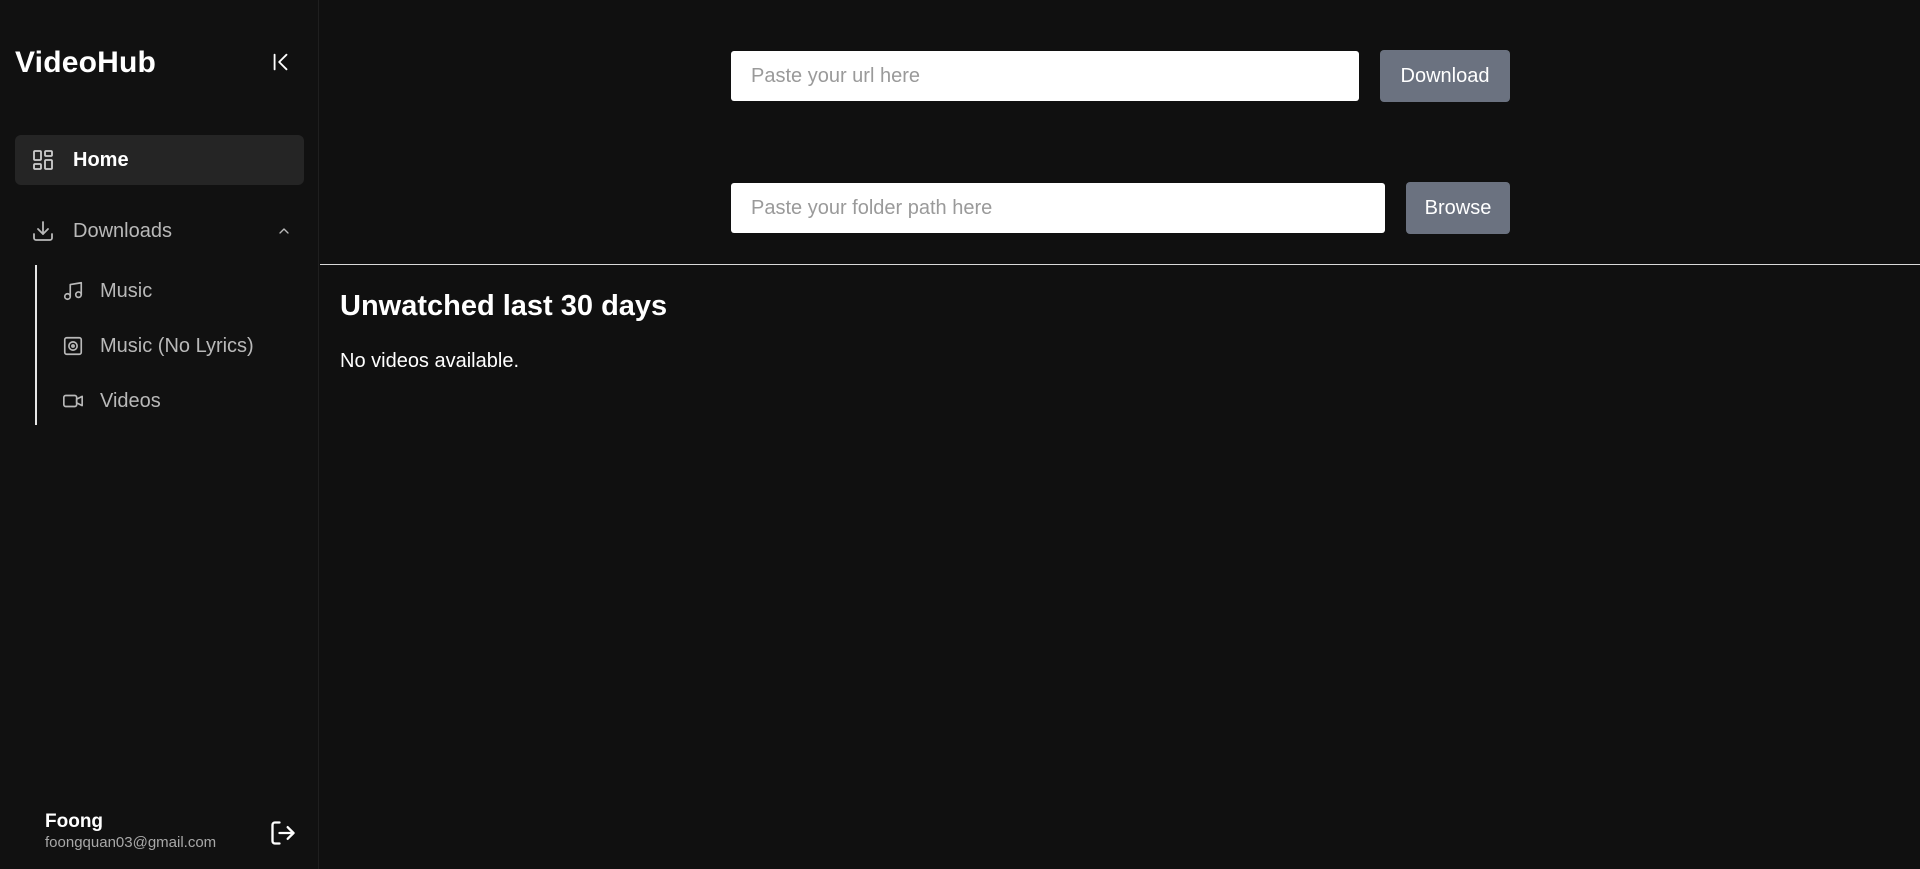  I want to click on sidebar-item-label: Home, so click(101, 159).